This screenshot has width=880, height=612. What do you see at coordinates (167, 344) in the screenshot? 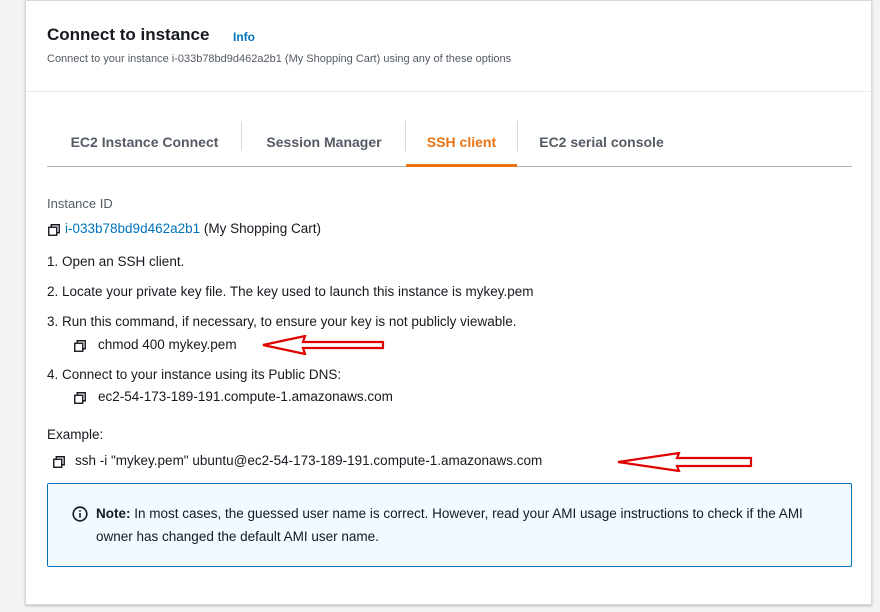
I see `chmod-command: chmod 400 mykey.pem` at bounding box center [167, 344].